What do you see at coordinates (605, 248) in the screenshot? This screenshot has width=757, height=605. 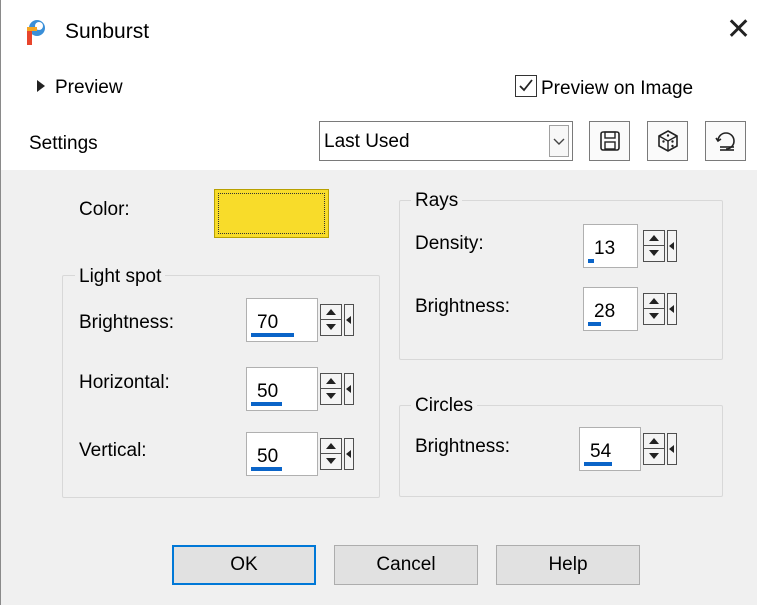 I see `rays-density-value: 13` at bounding box center [605, 248].